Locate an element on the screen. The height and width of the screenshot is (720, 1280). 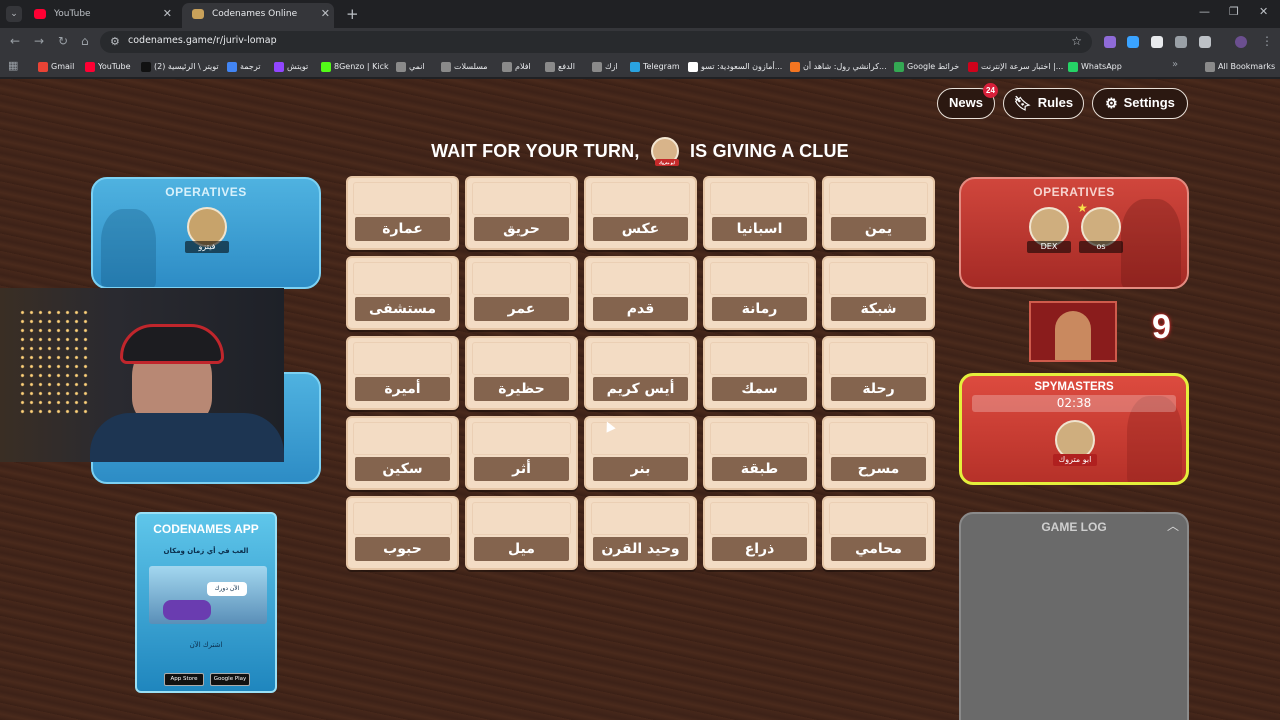
word-card: عمارة is located at coordinates (402, 213).